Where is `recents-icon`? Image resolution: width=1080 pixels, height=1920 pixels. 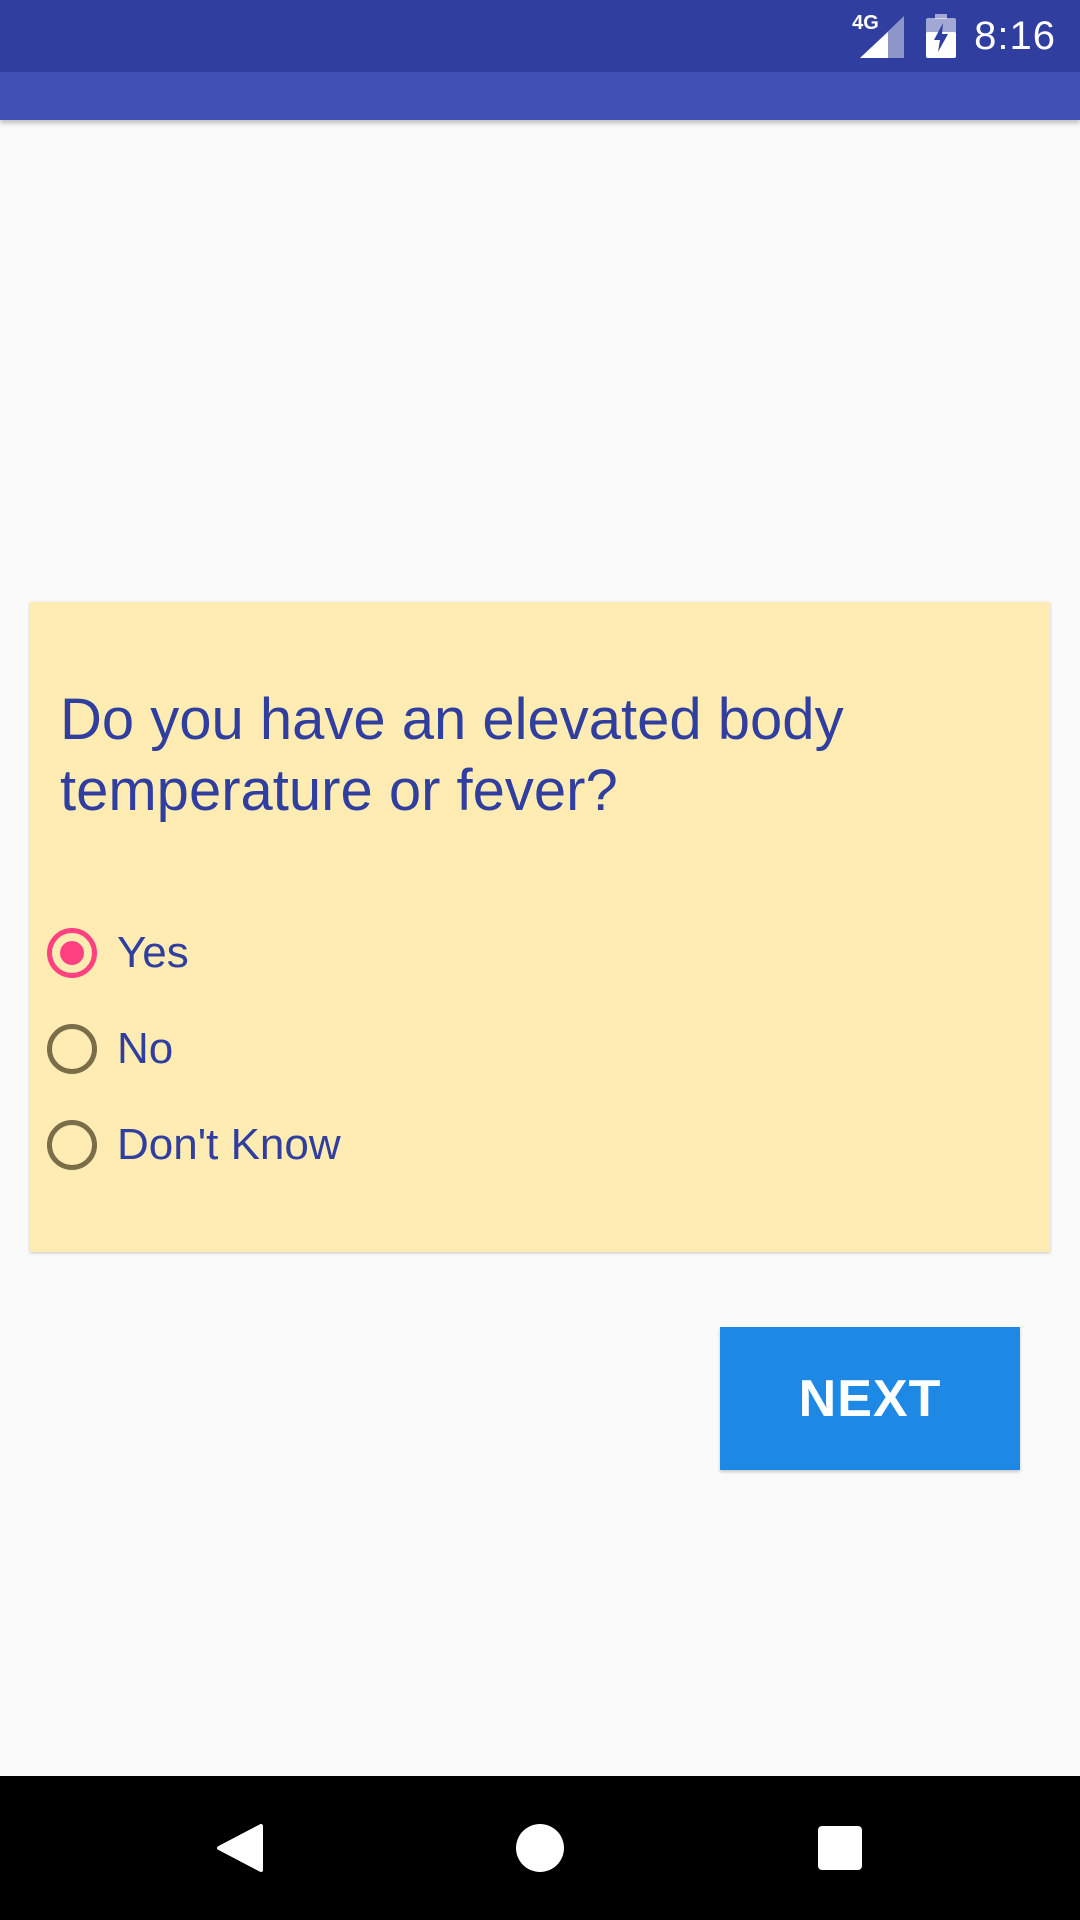
recents-icon is located at coordinates (840, 1848).